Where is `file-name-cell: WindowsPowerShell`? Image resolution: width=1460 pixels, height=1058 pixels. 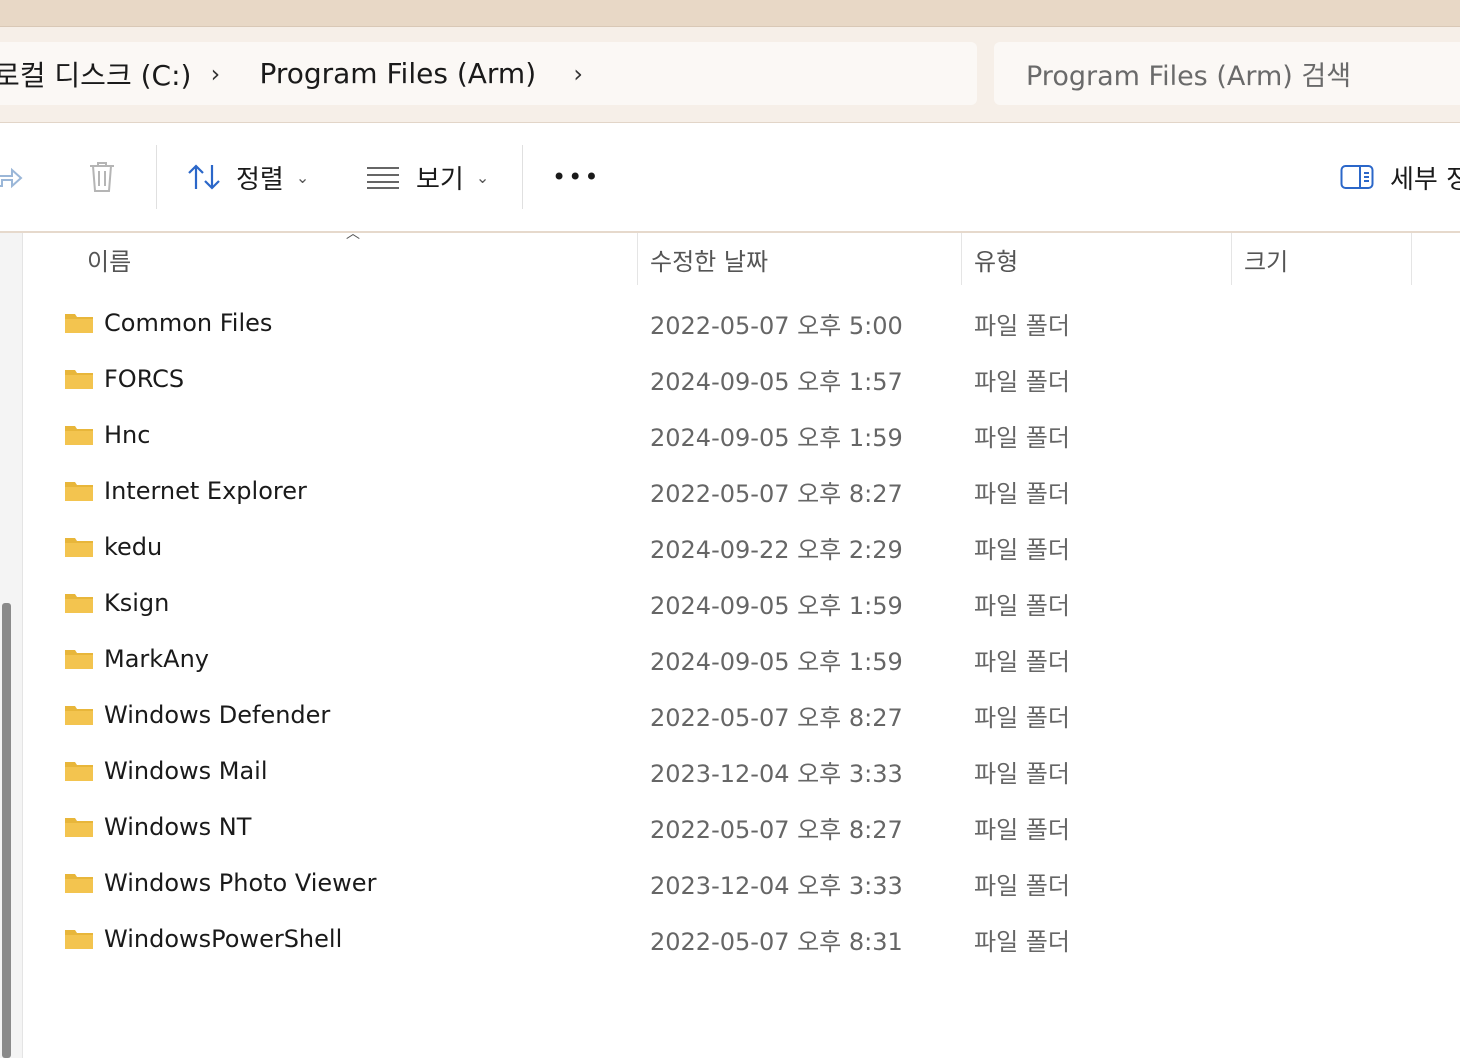 file-name-cell: WindowsPowerShell is located at coordinates (203, 939).